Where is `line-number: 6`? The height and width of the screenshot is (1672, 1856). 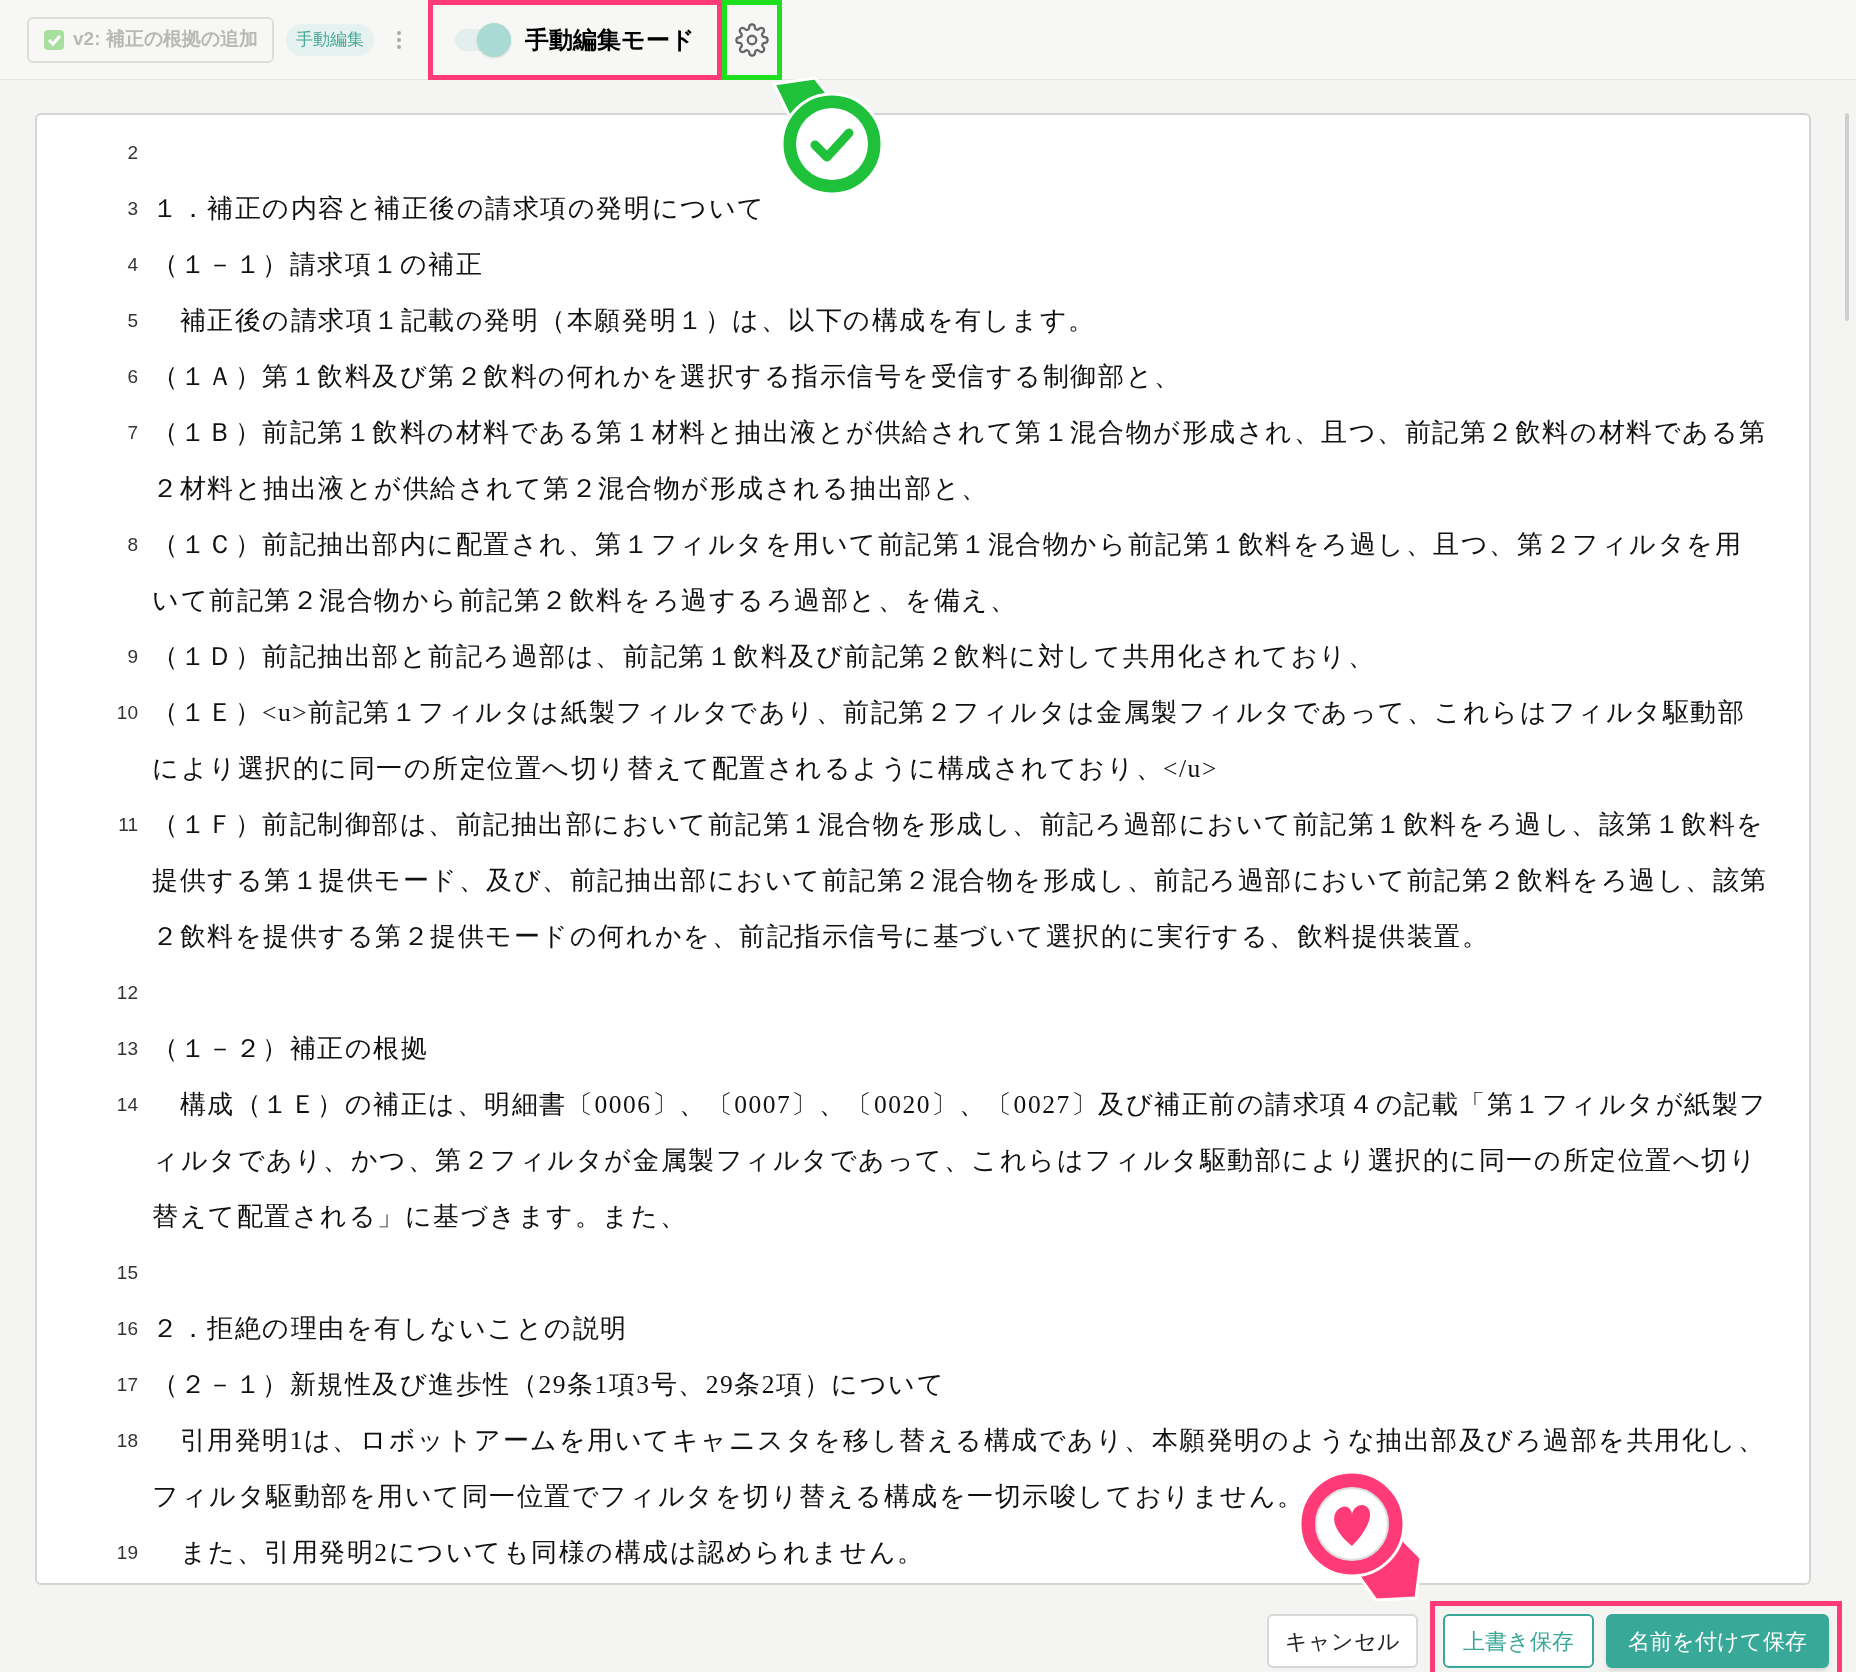
line-number: 6 is located at coordinates (132, 377).